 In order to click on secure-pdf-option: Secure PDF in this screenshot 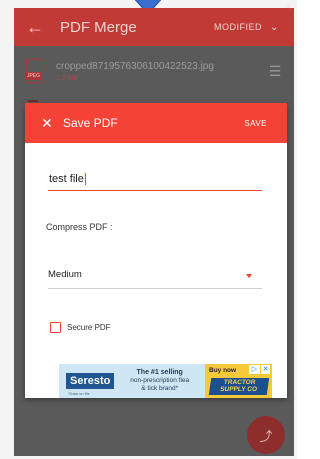, I will do `click(80, 327)`.